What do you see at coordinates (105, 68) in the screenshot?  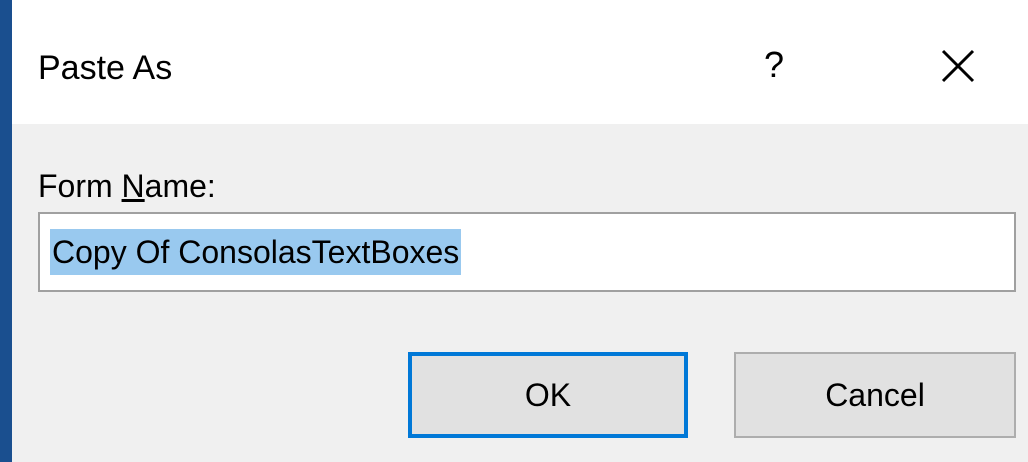 I see `dialog-title: Paste As` at bounding box center [105, 68].